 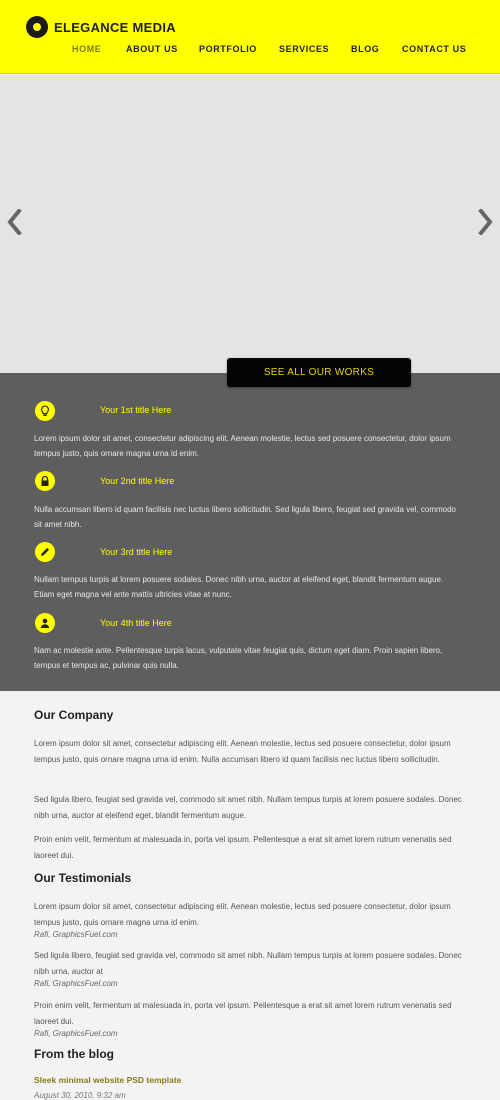 I want to click on nav-portfolio: PORTFOLIO, so click(x=228, y=49).